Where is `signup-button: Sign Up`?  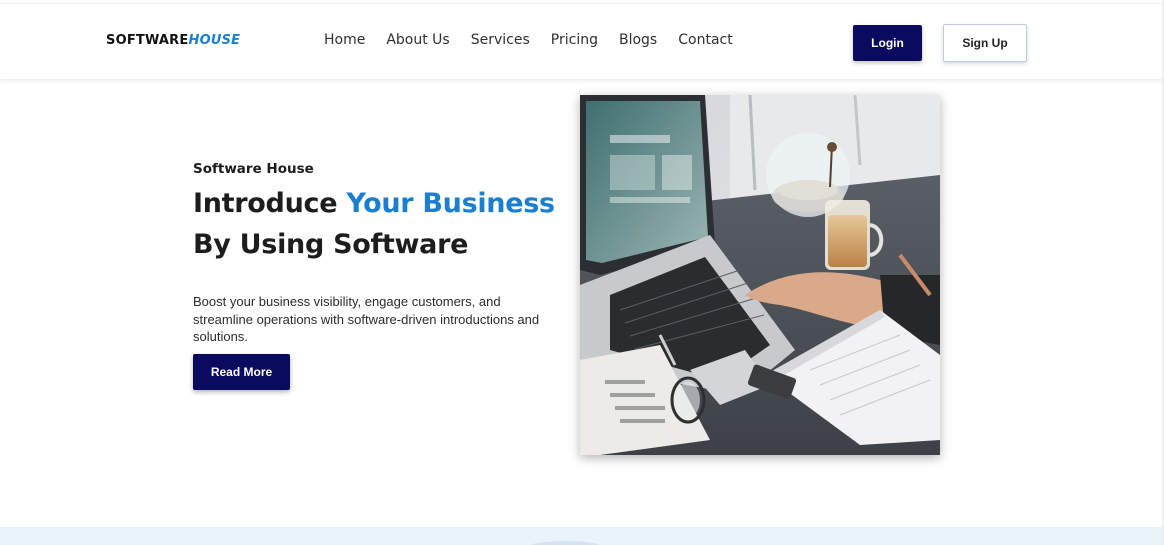
signup-button: Sign Up is located at coordinates (985, 43).